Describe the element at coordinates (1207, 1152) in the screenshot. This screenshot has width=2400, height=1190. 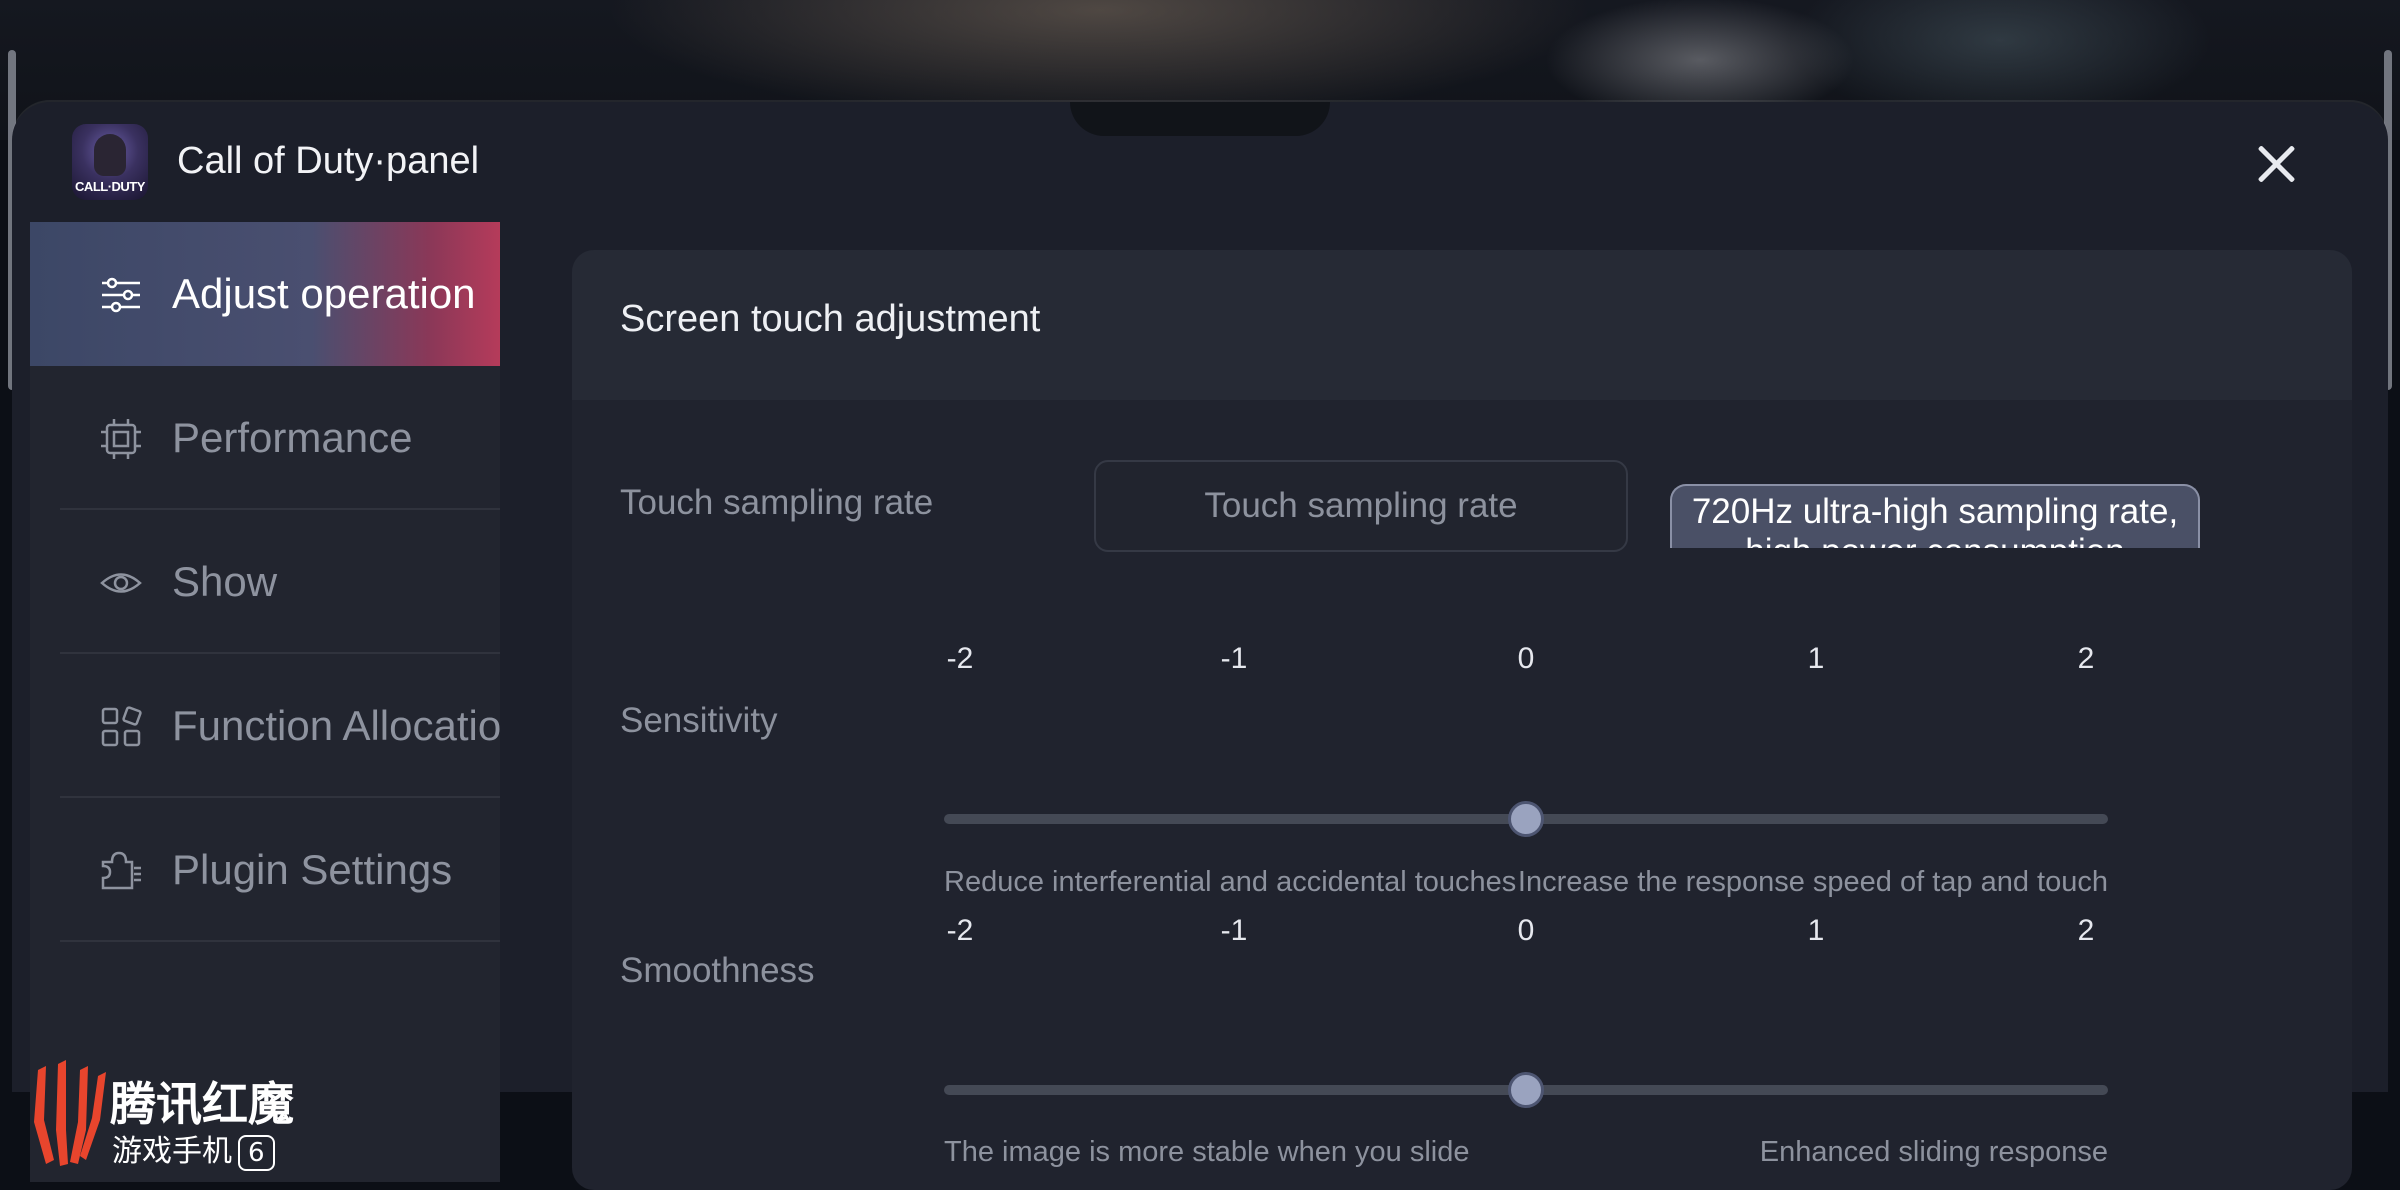
I see `smoothness-hint-left: The image is more stable when you slide` at that location.